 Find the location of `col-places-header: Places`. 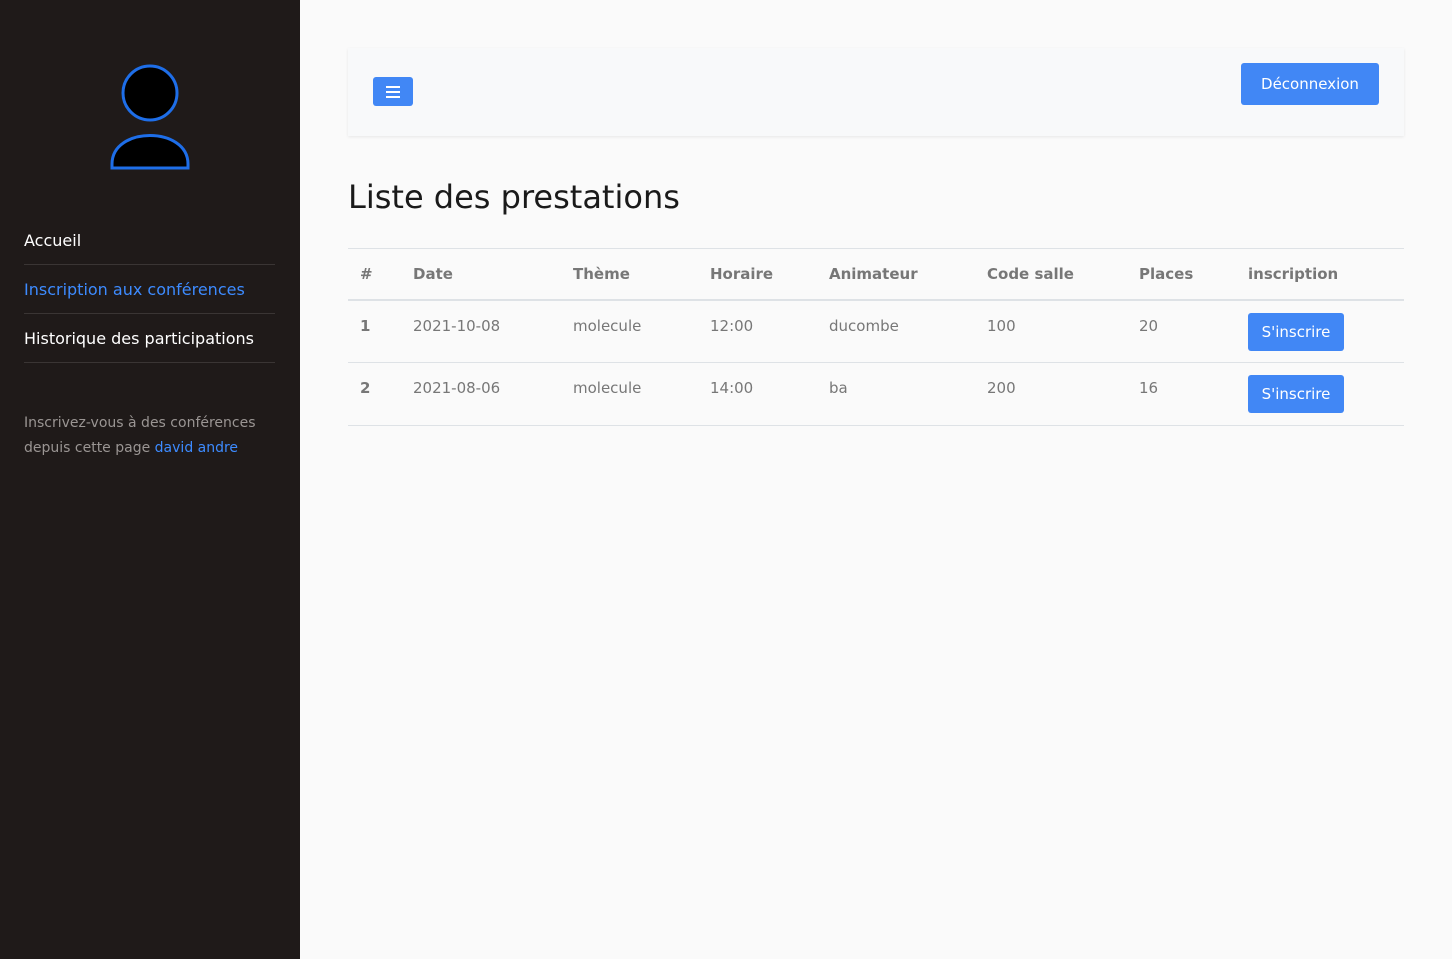

col-places-header: Places is located at coordinates (1181, 274).